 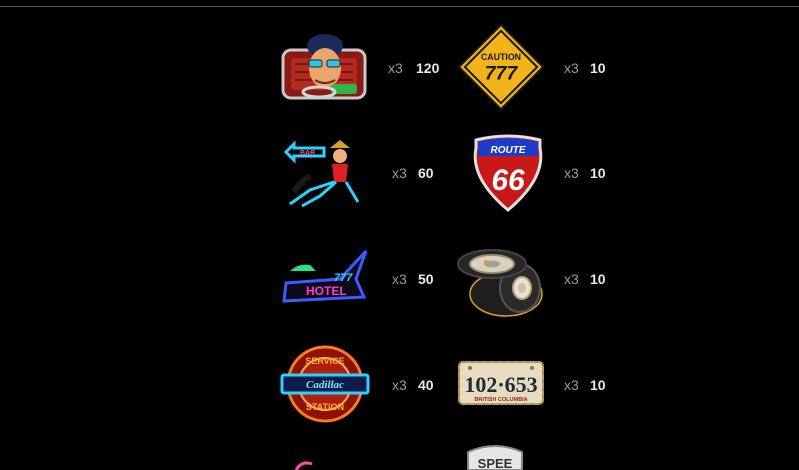 What do you see at coordinates (501, 57) in the screenshot?
I see `caution-text: CAUTION` at bounding box center [501, 57].